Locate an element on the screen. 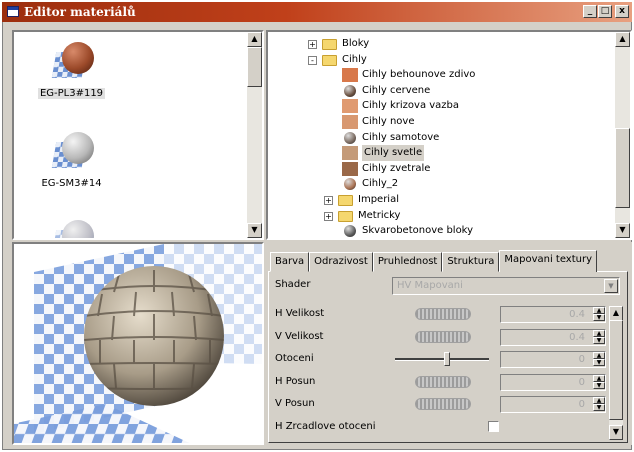 The width and height of the screenshot is (634, 452). params-scrollbar: ▲ ▼ is located at coordinates (616, 373).